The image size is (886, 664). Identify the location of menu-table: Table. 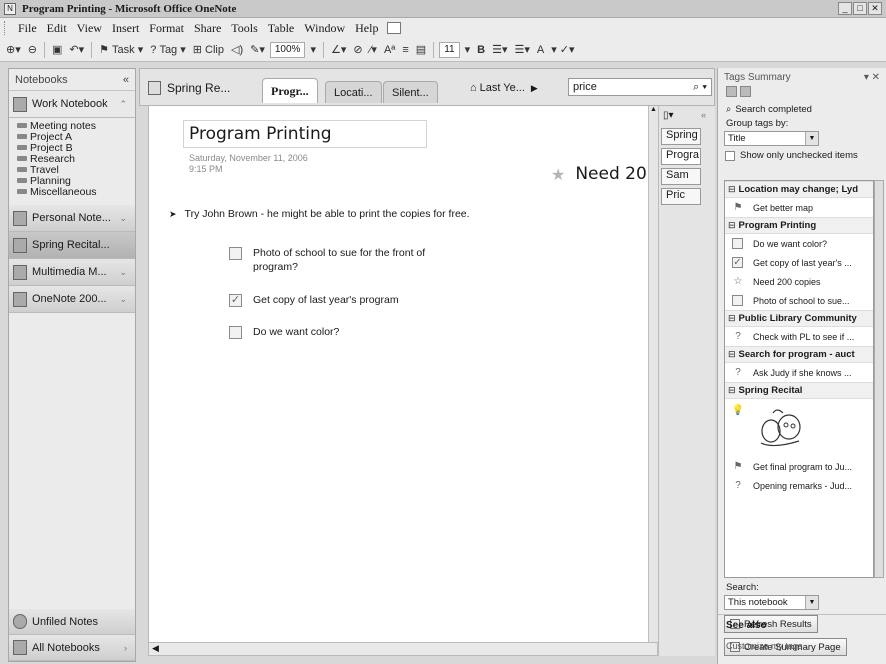
(281, 28).